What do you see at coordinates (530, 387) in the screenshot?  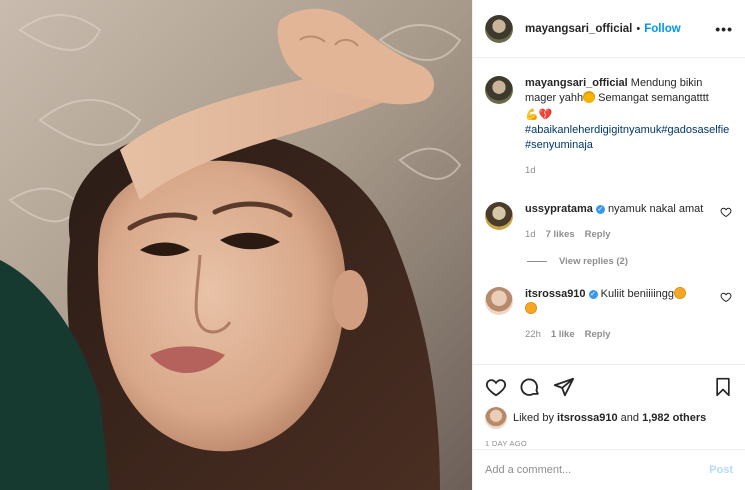 I see `comment-icon` at bounding box center [530, 387].